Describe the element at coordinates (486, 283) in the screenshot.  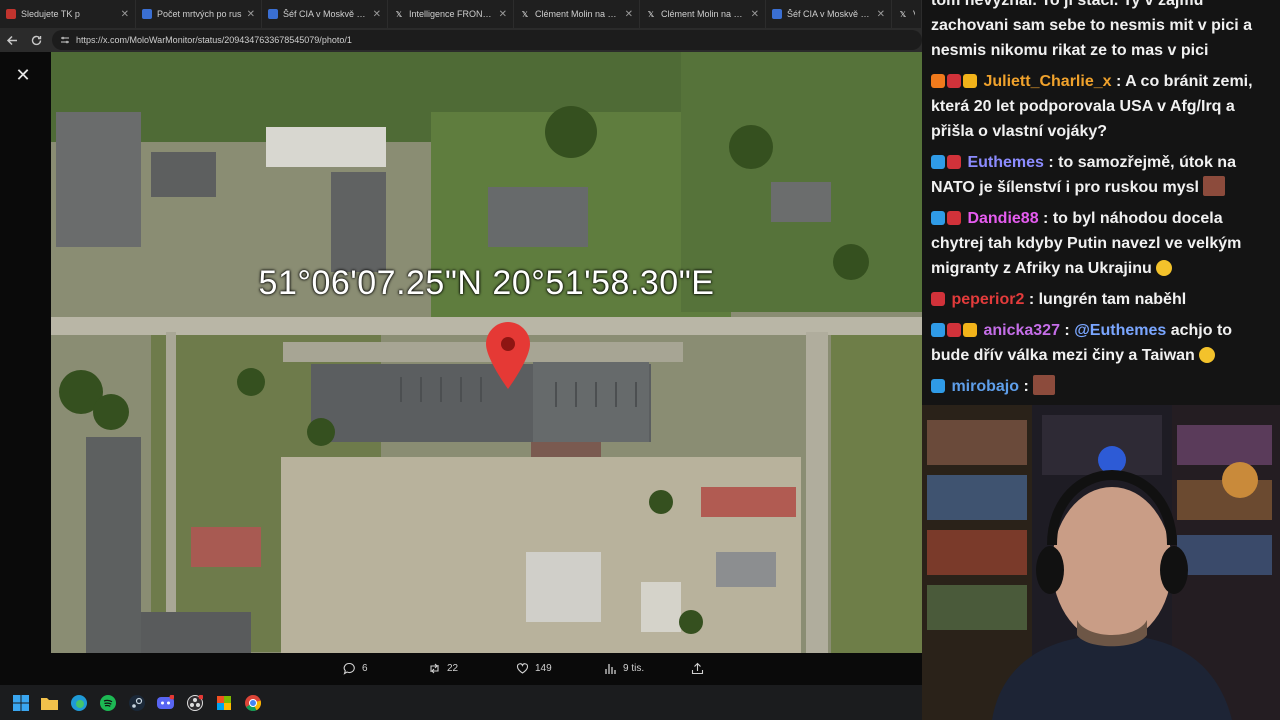
I see `coordinates-overlay: 51°06'07.25"N 20°51'58.30"E` at that location.